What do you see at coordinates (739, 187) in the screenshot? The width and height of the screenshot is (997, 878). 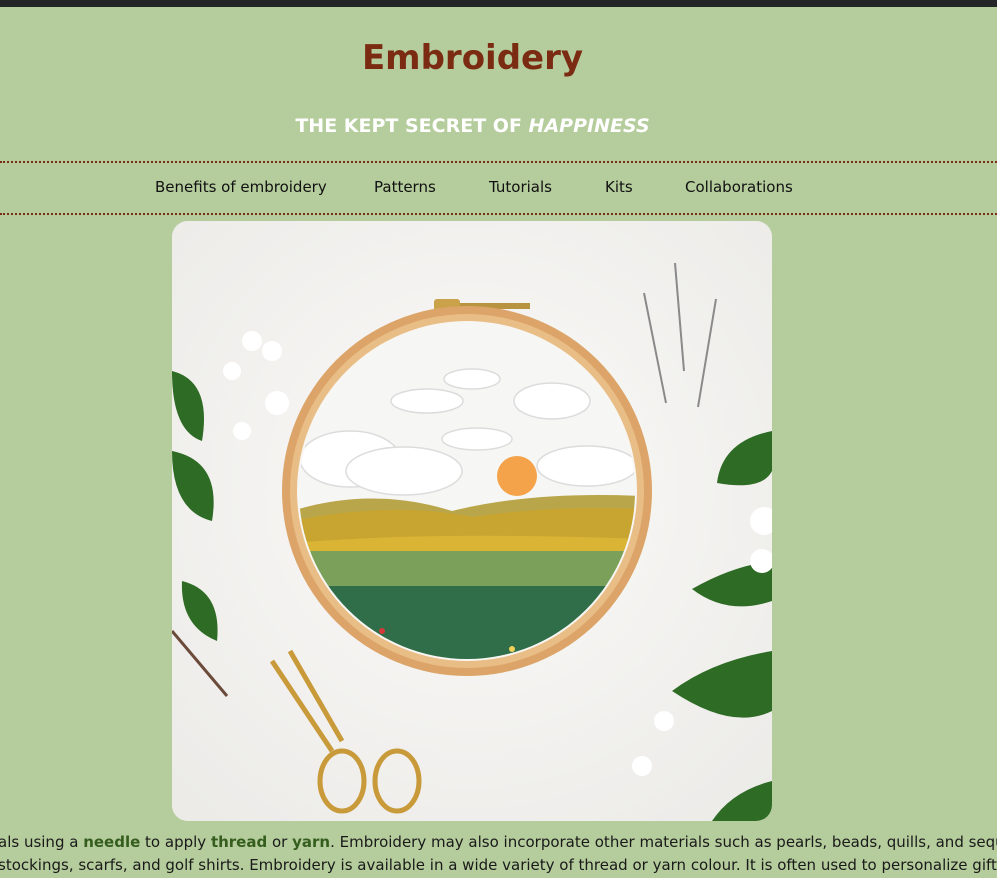 I see `nav-item-collaborations: Collaborations` at bounding box center [739, 187].